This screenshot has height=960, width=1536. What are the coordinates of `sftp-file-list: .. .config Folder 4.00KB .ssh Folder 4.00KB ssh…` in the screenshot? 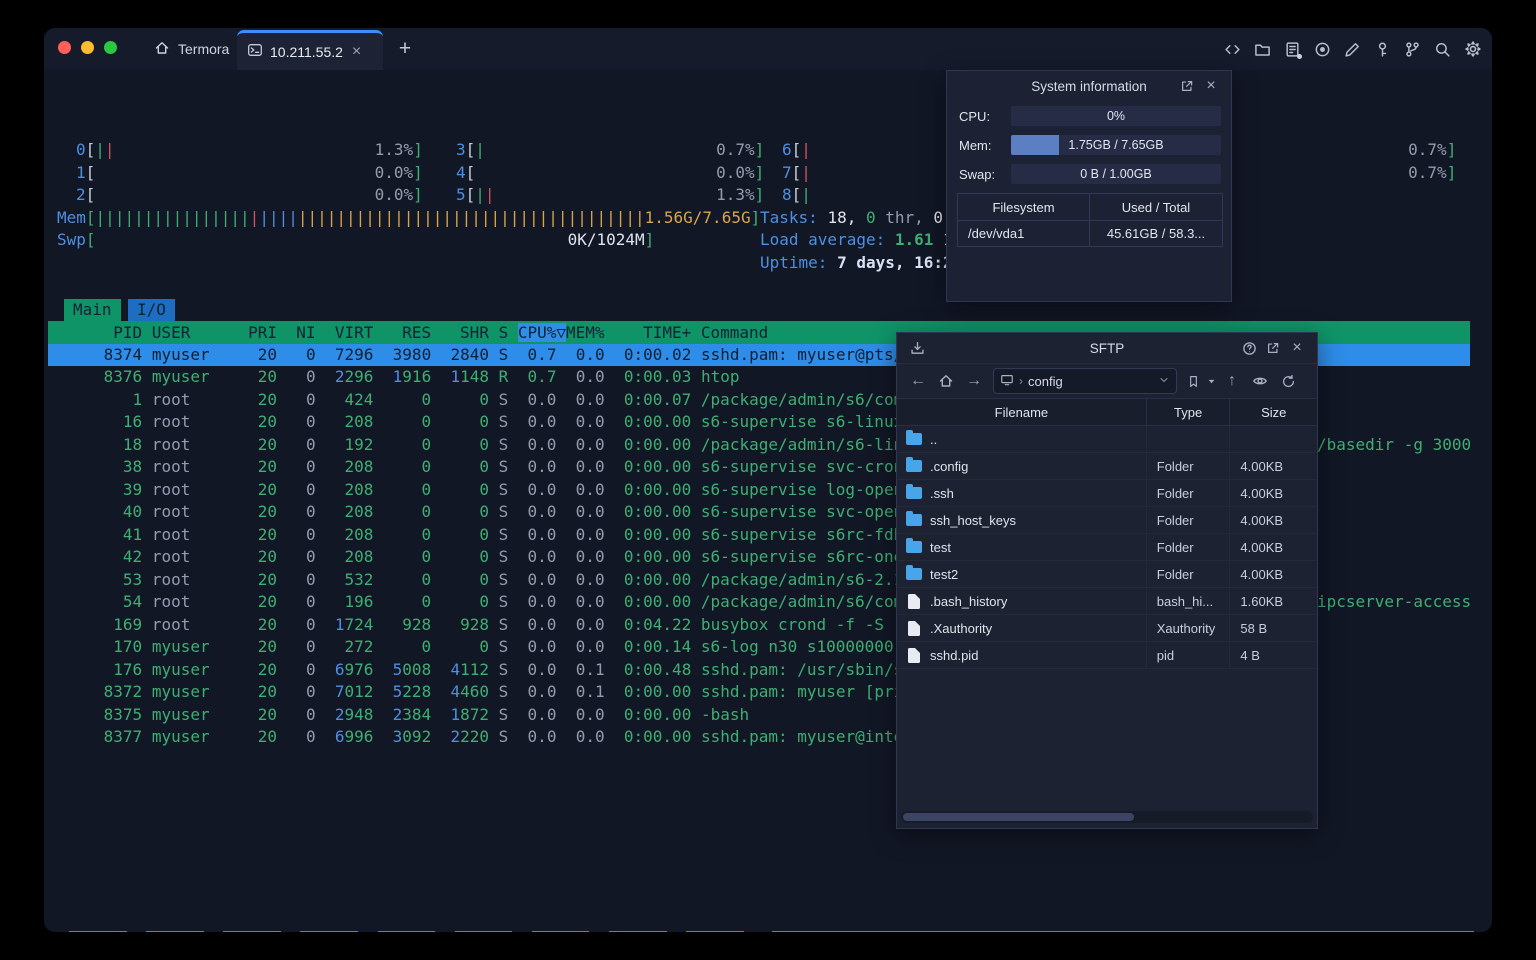 It's located at (1107, 547).